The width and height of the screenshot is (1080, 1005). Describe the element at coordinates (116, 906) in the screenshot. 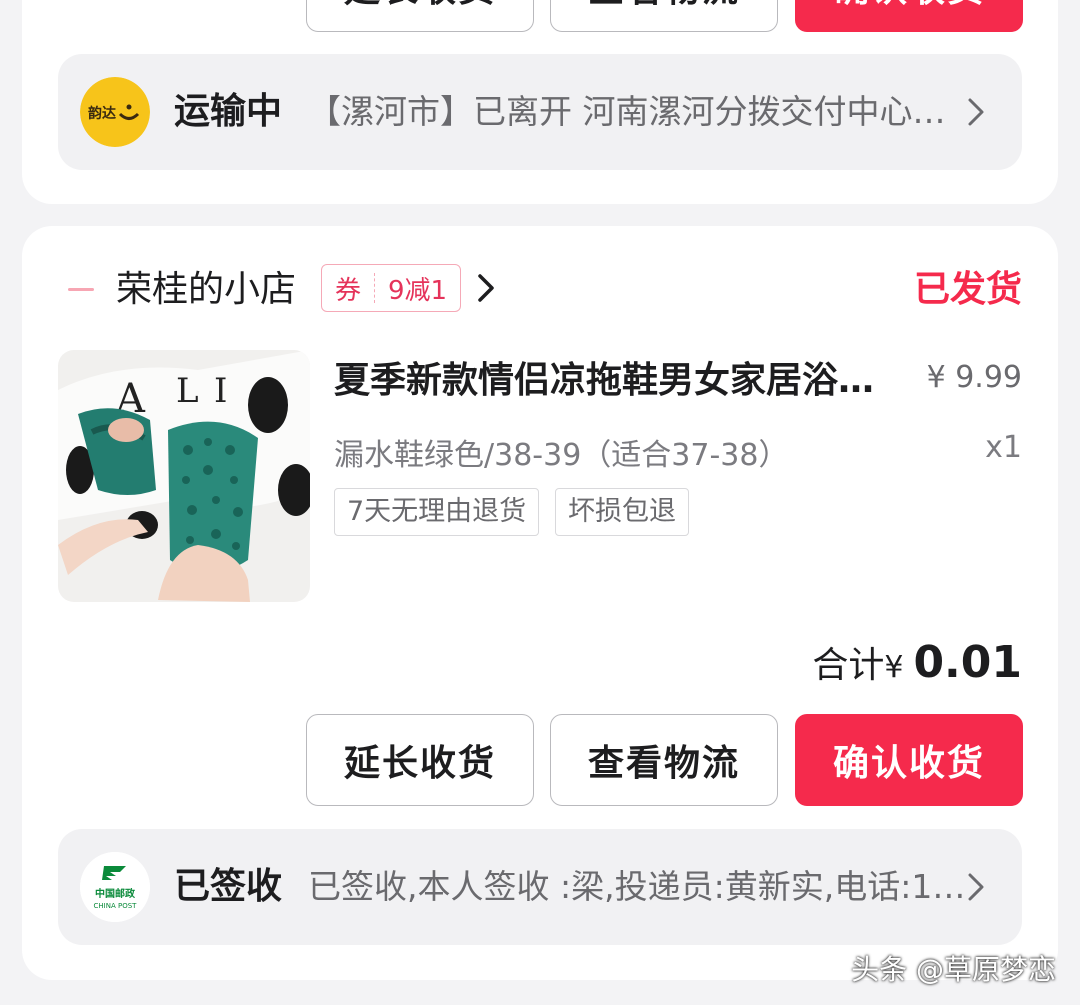

I see `svg-text: CHINA POST` at that location.